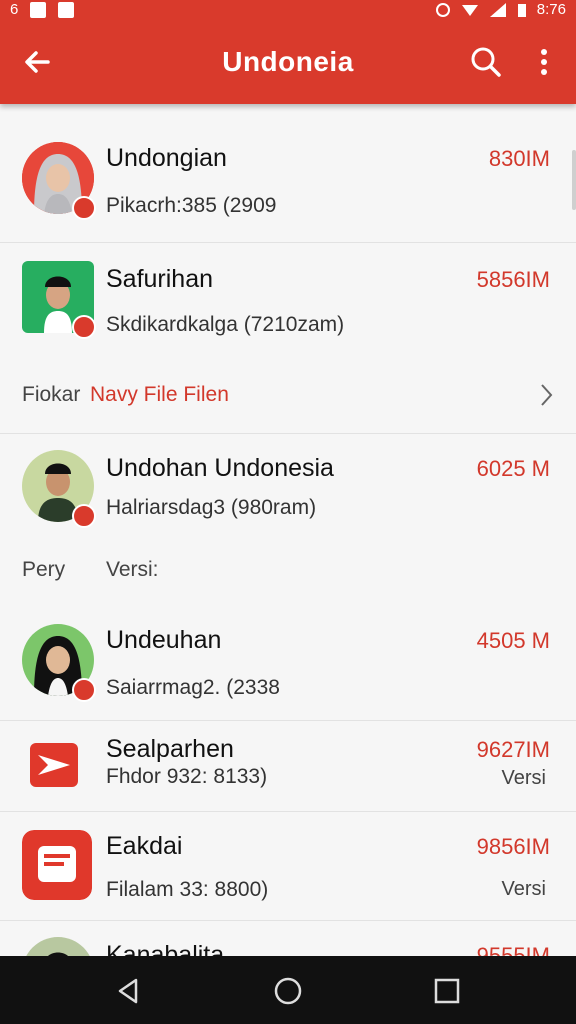  What do you see at coordinates (160, 279) in the screenshot?
I see `item-name: Safurihan` at bounding box center [160, 279].